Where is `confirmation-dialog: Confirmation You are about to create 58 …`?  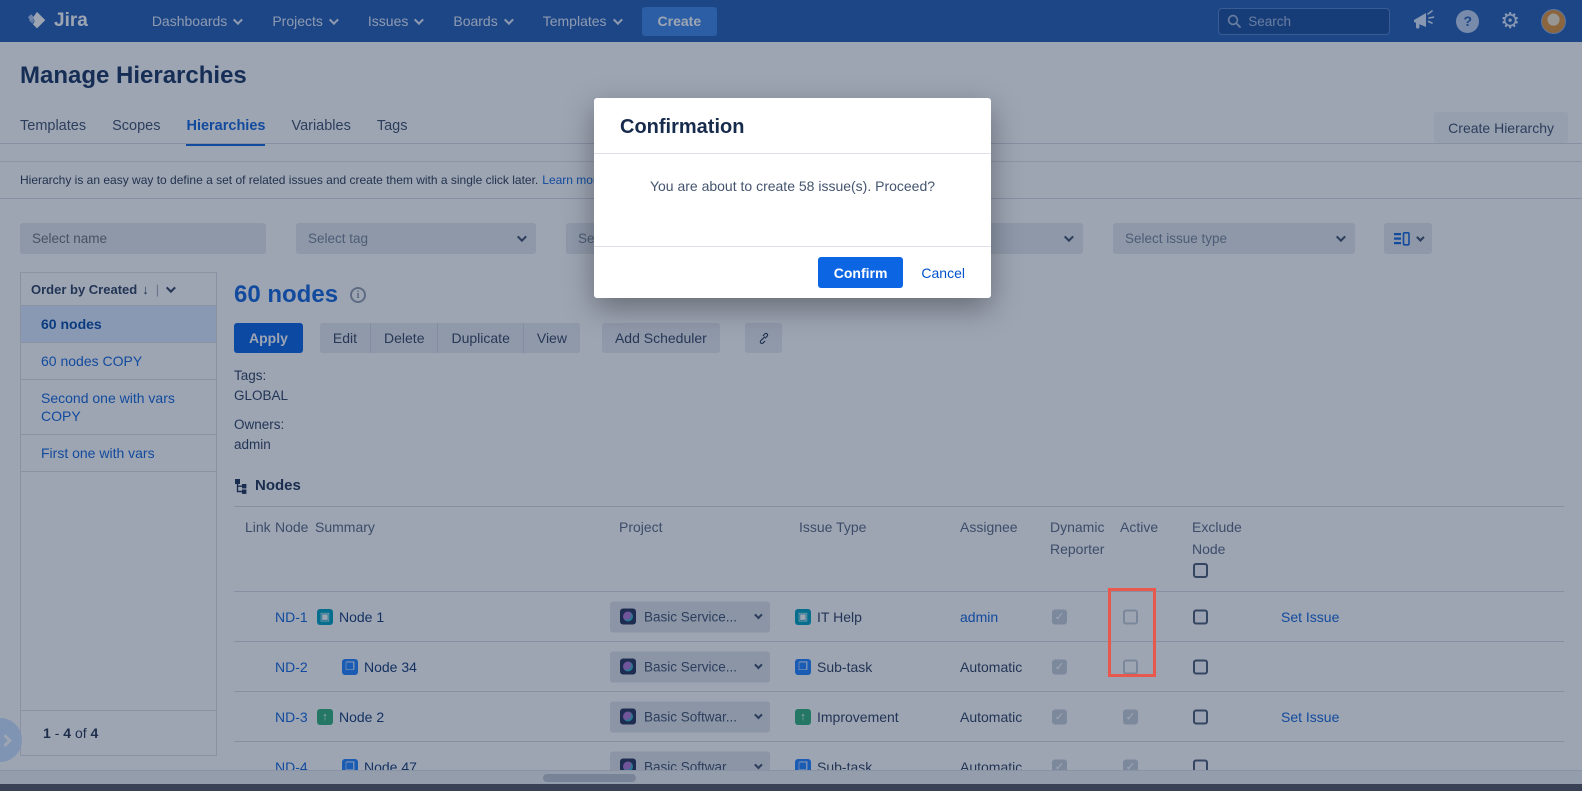
confirmation-dialog: Confirmation You are about to create 58 … is located at coordinates (792, 198).